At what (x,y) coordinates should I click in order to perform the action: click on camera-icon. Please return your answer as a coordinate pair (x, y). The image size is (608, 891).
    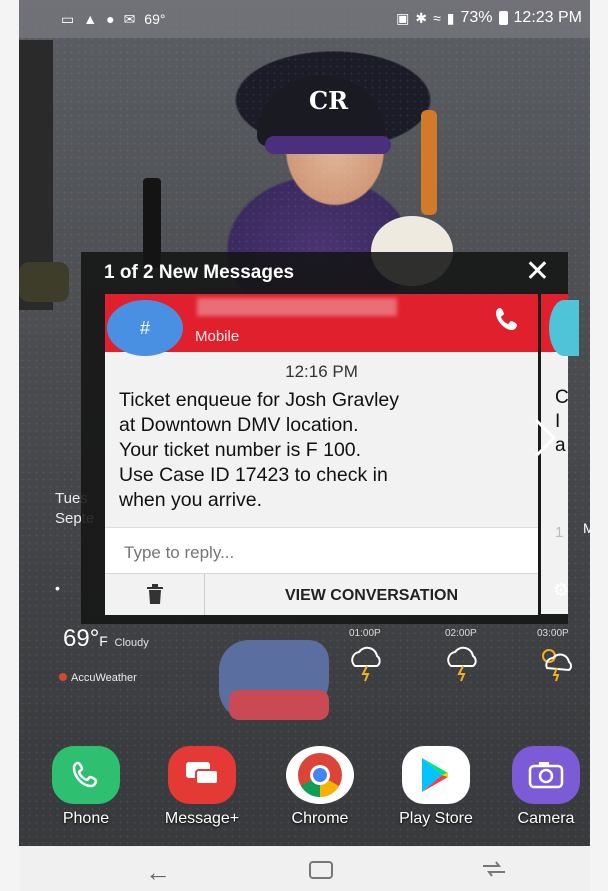
    Looking at the image, I should click on (546, 775).